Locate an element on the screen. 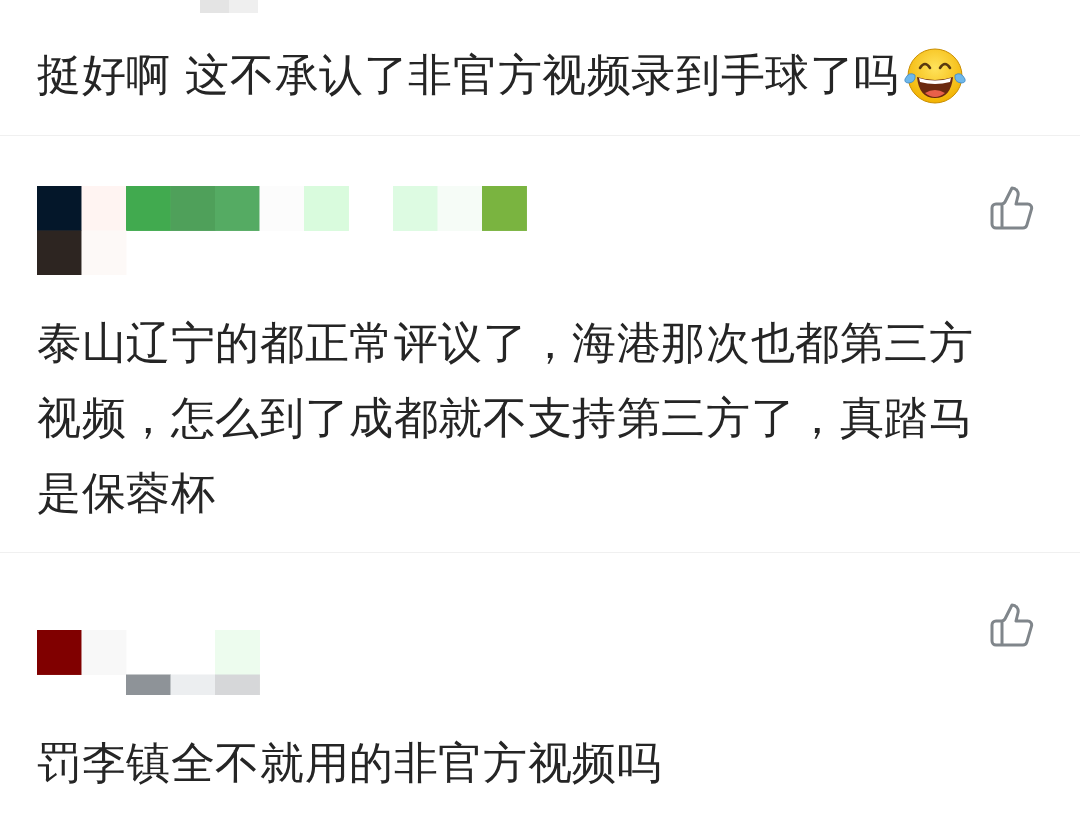  comment-text: 挺好啊 这不承认了非官方视频录到手球了吗 is located at coordinates (468, 74).